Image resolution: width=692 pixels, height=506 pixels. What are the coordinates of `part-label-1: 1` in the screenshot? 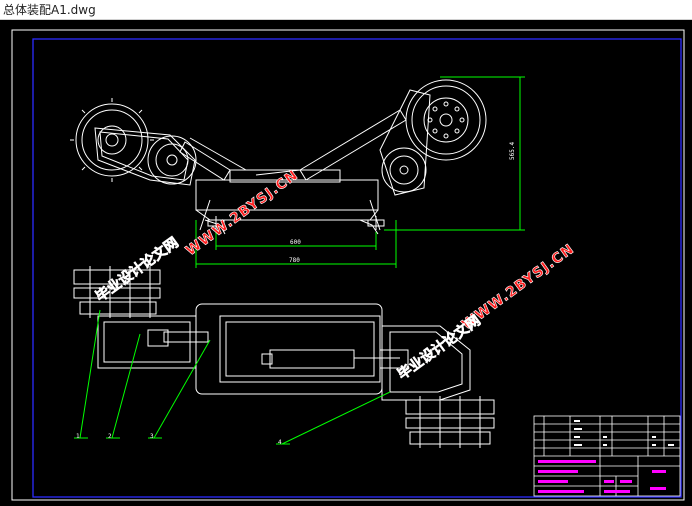 It's located at (78, 436).